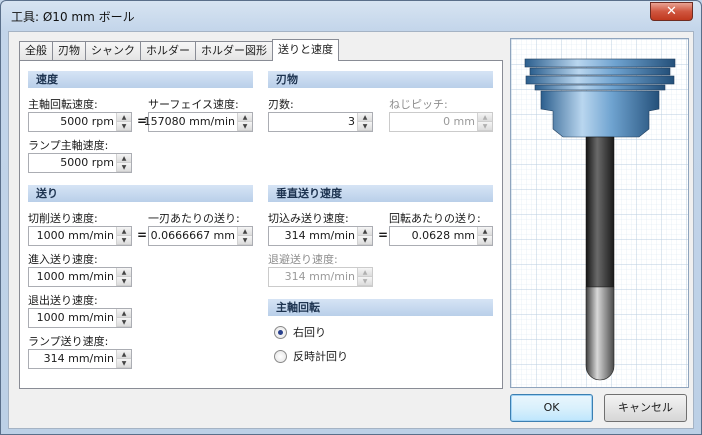 This screenshot has height=435, width=702. I want to click on feed-per-rev-spinner: ▲ ▼, so click(484, 236).